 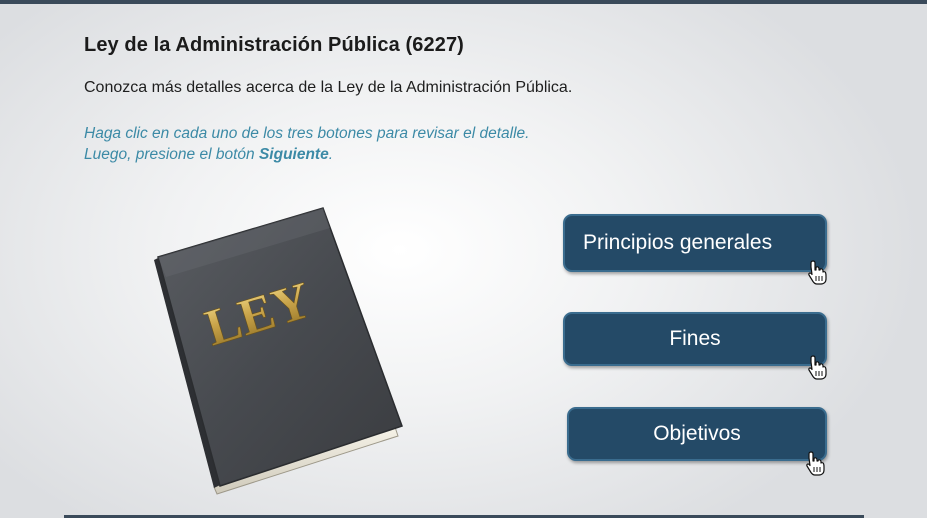 What do you see at coordinates (293, 154) in the screenshot?
I see `siguiente-emphasis: Siguiente` at bounding box center [293, 154].